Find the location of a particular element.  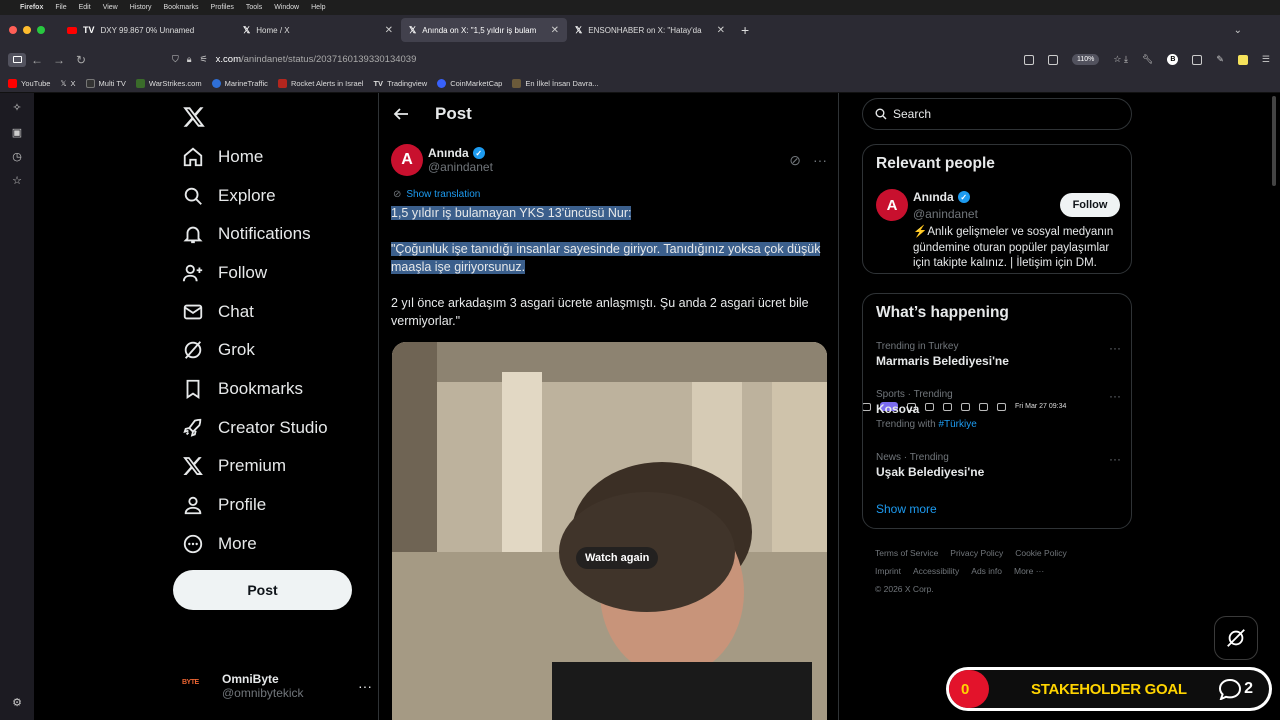

note-extension-icon is located at coordinates (1242, 59).